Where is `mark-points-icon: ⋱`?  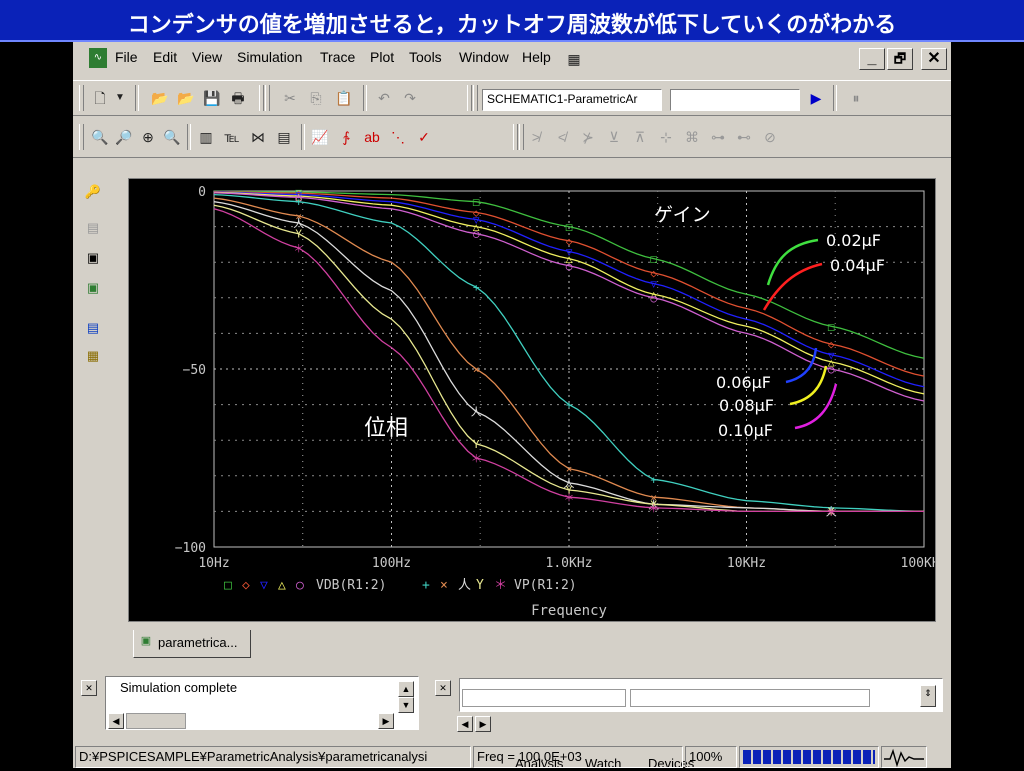 mark-points-icon: ⋱ is located at coordinates (398, 137).